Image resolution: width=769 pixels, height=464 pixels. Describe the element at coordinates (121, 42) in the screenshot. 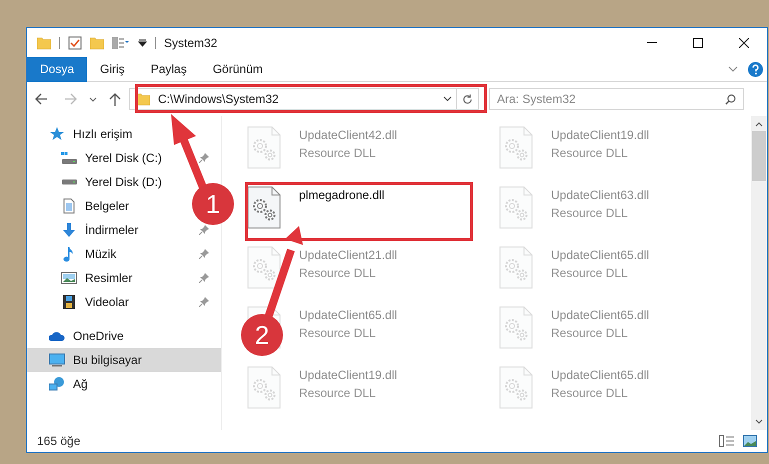

I see `properties-icon` at that location.